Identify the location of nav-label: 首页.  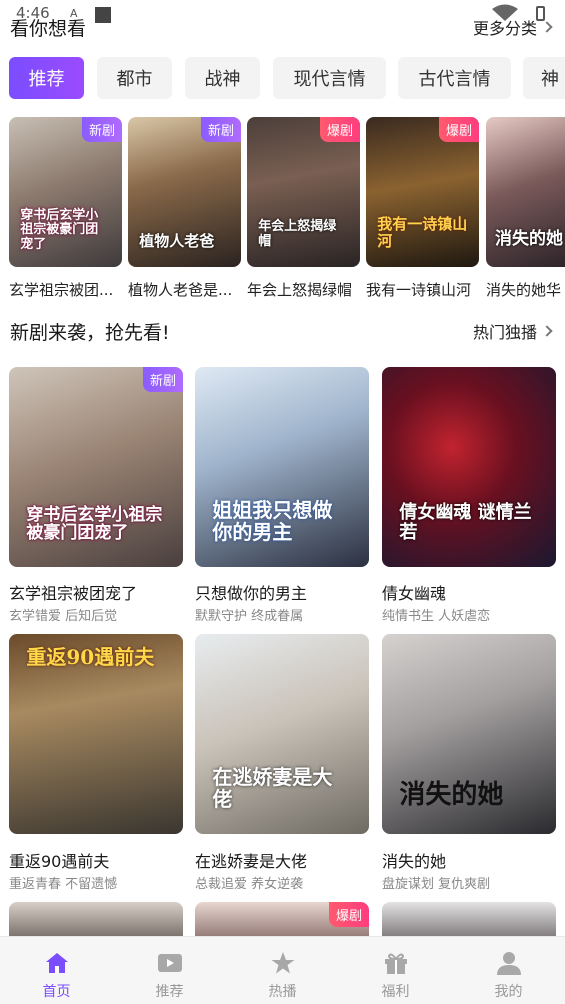
(56, 992).